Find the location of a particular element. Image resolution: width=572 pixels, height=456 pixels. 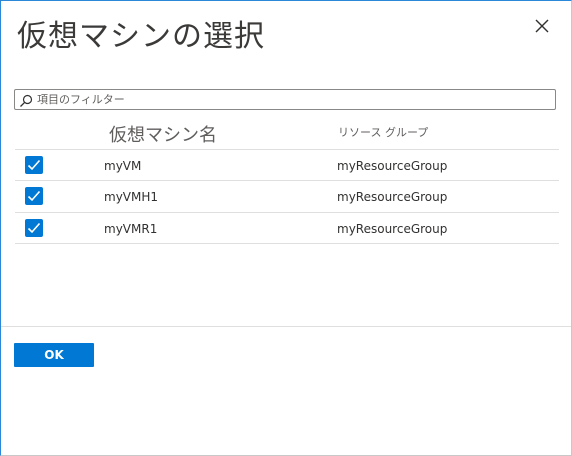

vm-name-cell: myVM is located at coordinates (123, 166).